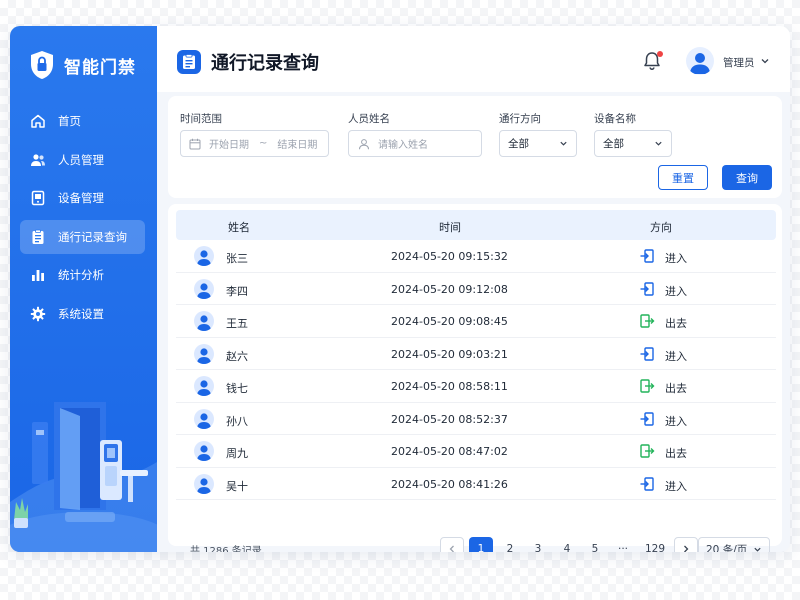 Image resolution: width=800 pixels, height=600 pixels. I want to click on device-name-label: 设备名称, so click(615, 119).